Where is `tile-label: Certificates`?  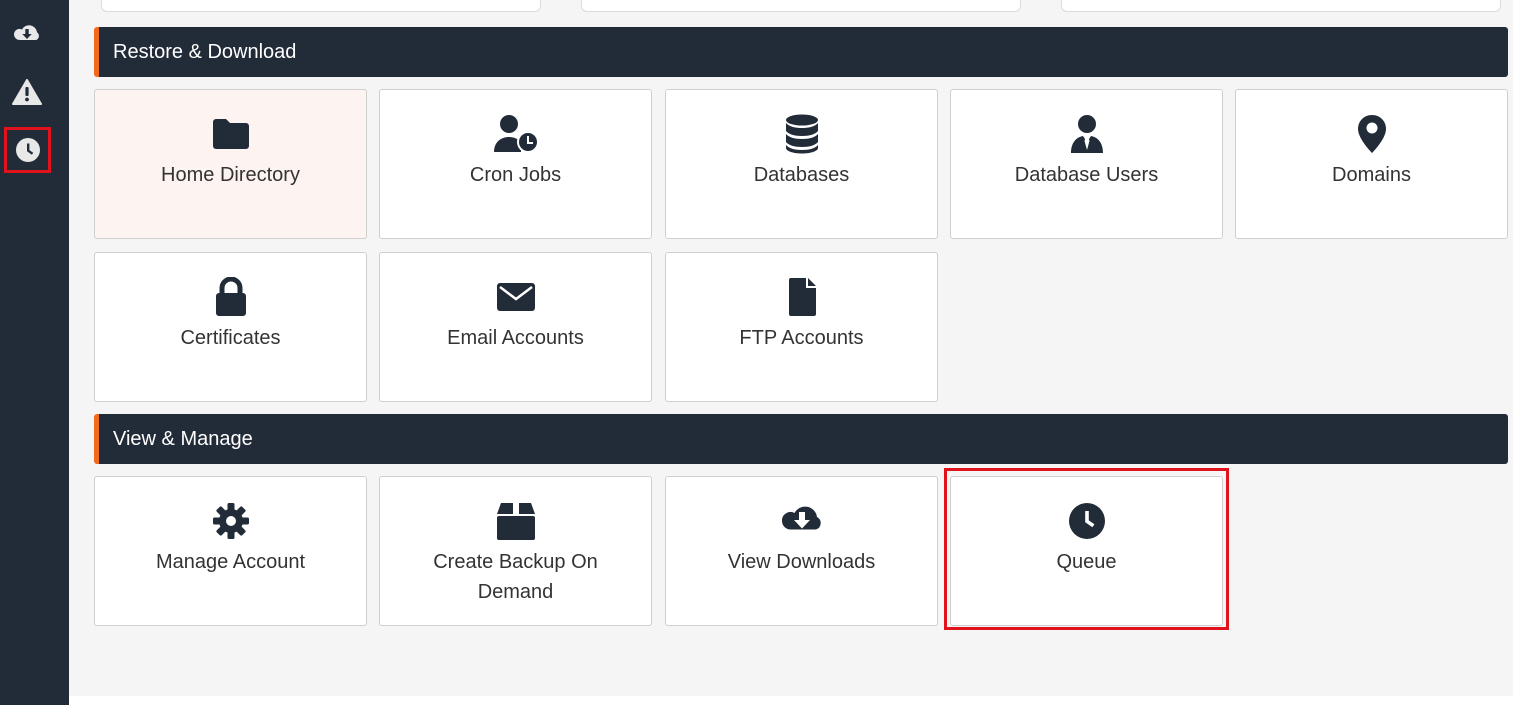
tile-label: Certificates is located at coordinates (230, 338).